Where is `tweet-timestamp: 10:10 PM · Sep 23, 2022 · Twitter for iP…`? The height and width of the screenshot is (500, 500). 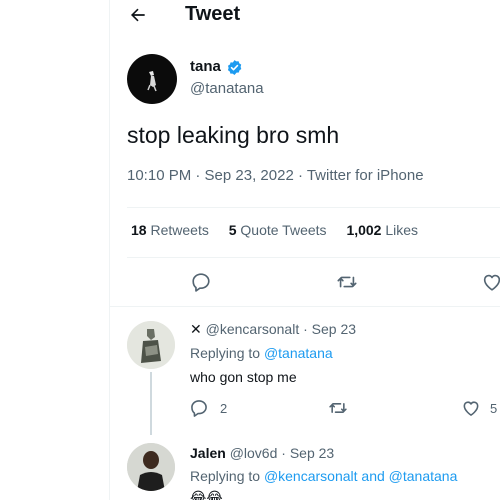
tweet-timestamp: 10:10 PM · Sep 23, 2022 · Twitter for iP… is located at coordinates (275, 175).